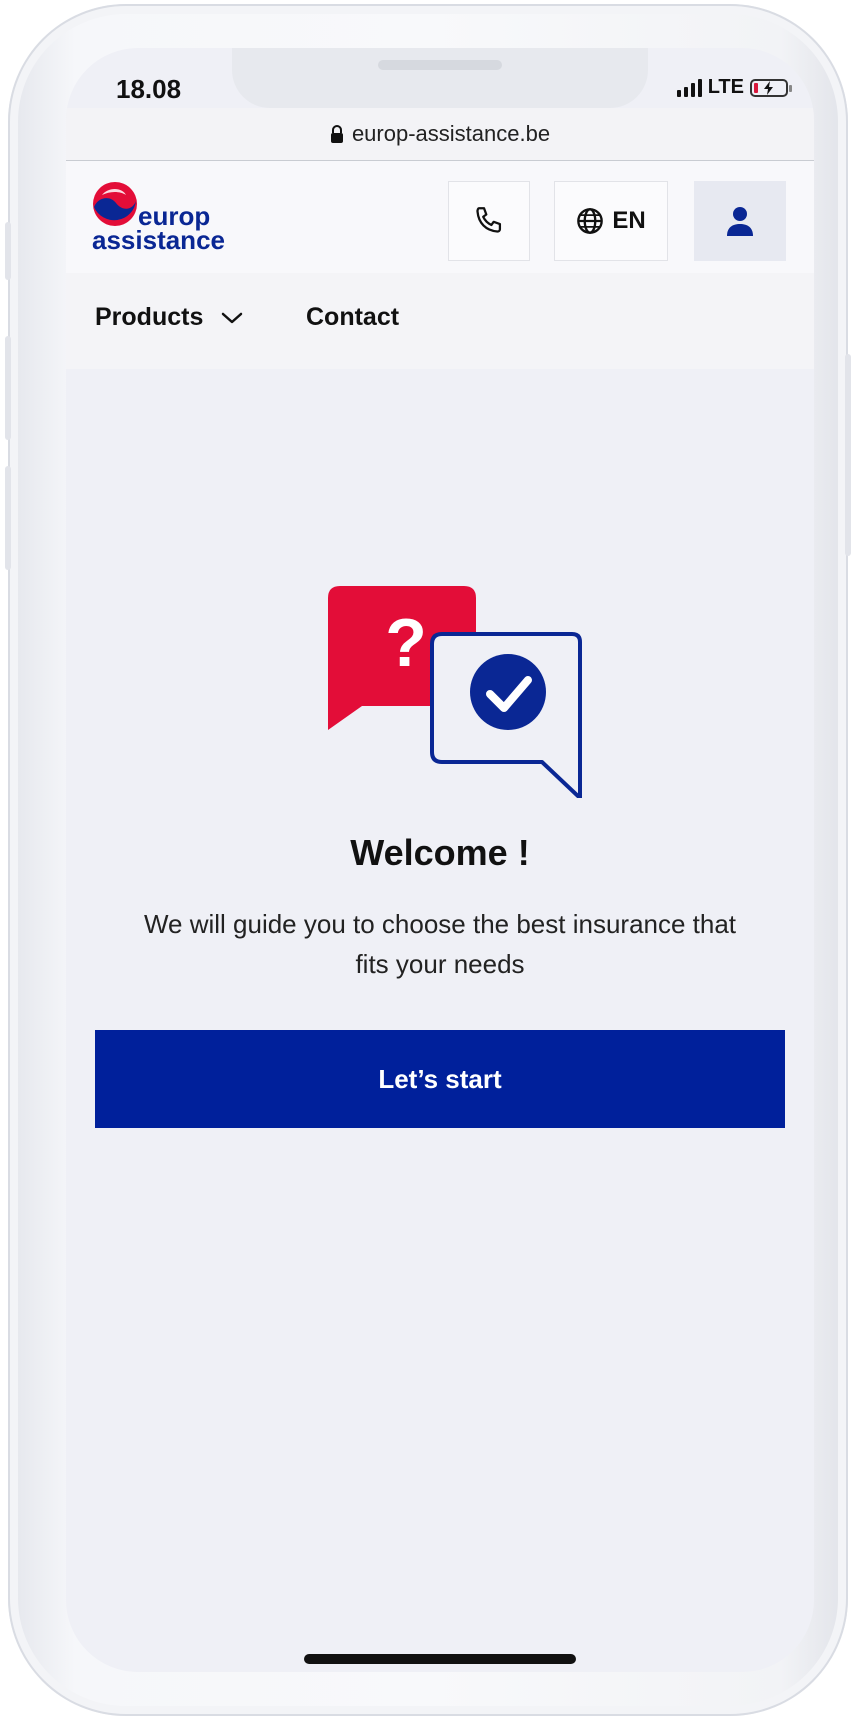 This screenshot has width=864, height=1720. Describe the element at coordinates (451, 133) in the screenshot. I see `url-text: europ-assistance.be` at that location.